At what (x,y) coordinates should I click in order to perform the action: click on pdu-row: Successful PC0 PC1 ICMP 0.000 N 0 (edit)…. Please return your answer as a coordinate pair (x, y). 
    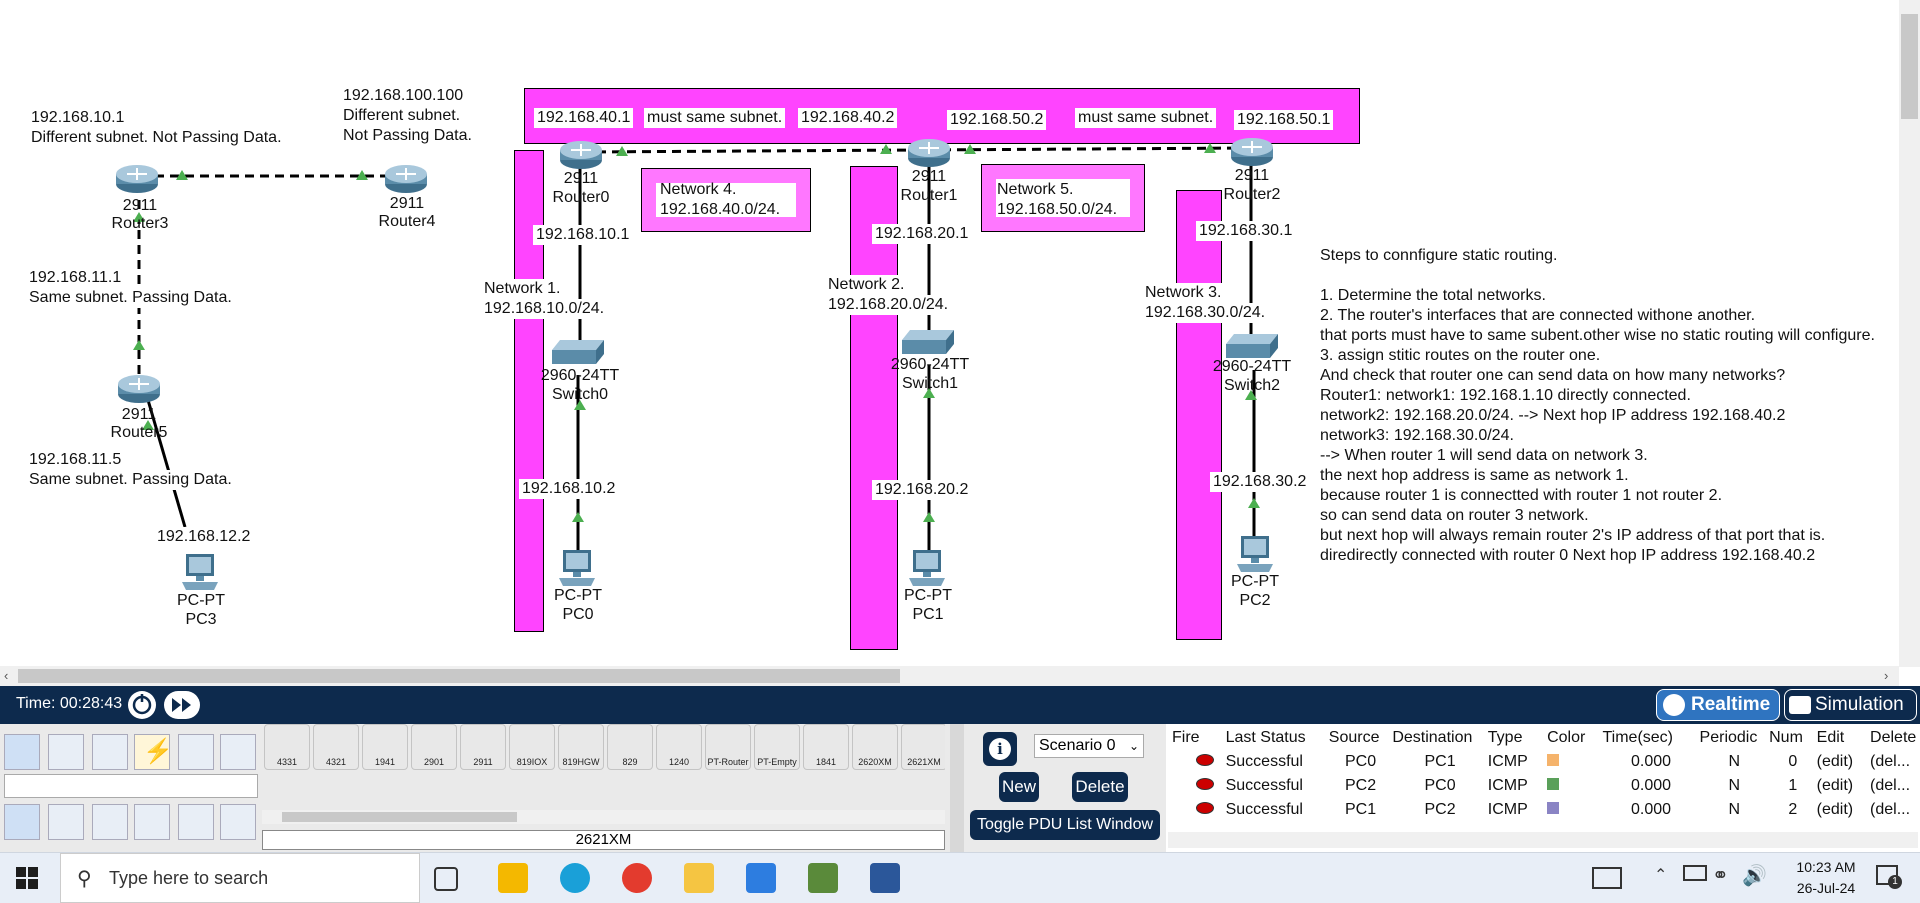
    Looking at the image, I should click on (1546, 762).